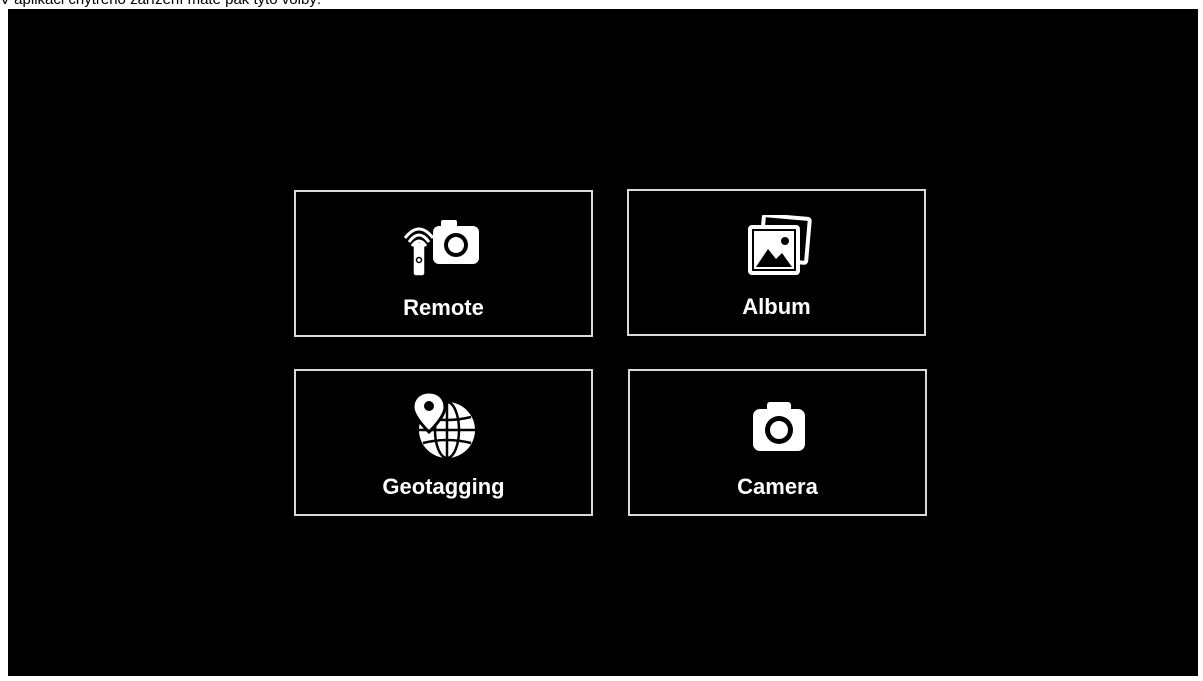 Image resolution: width=1203 pixels, height=681 pixels. I want to click on album-icon, so click(779, 245).